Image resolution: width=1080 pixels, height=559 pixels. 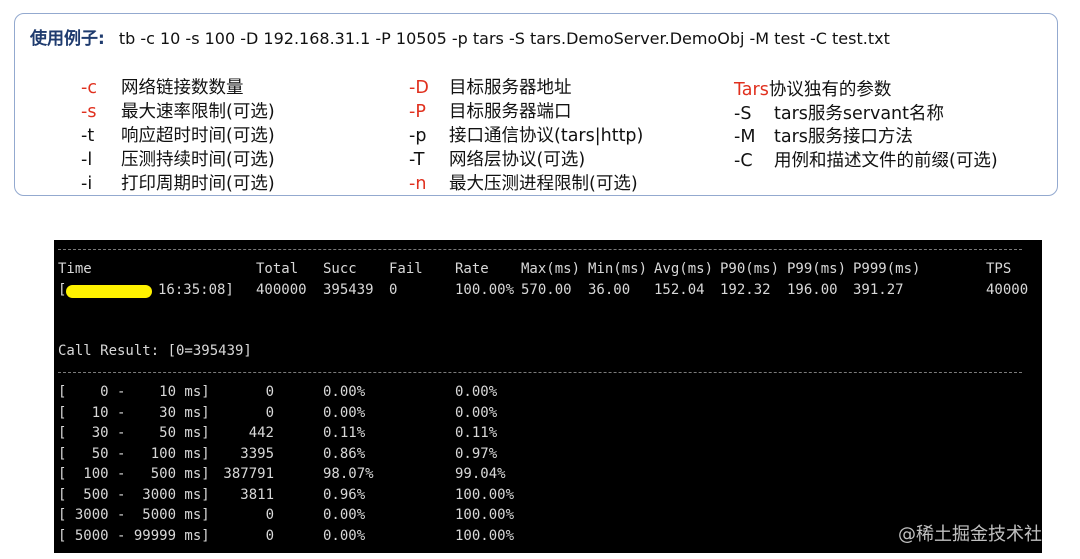 I want to click on option-row: -p 接口通信协议(tars|http), so click(x=526, y=136).